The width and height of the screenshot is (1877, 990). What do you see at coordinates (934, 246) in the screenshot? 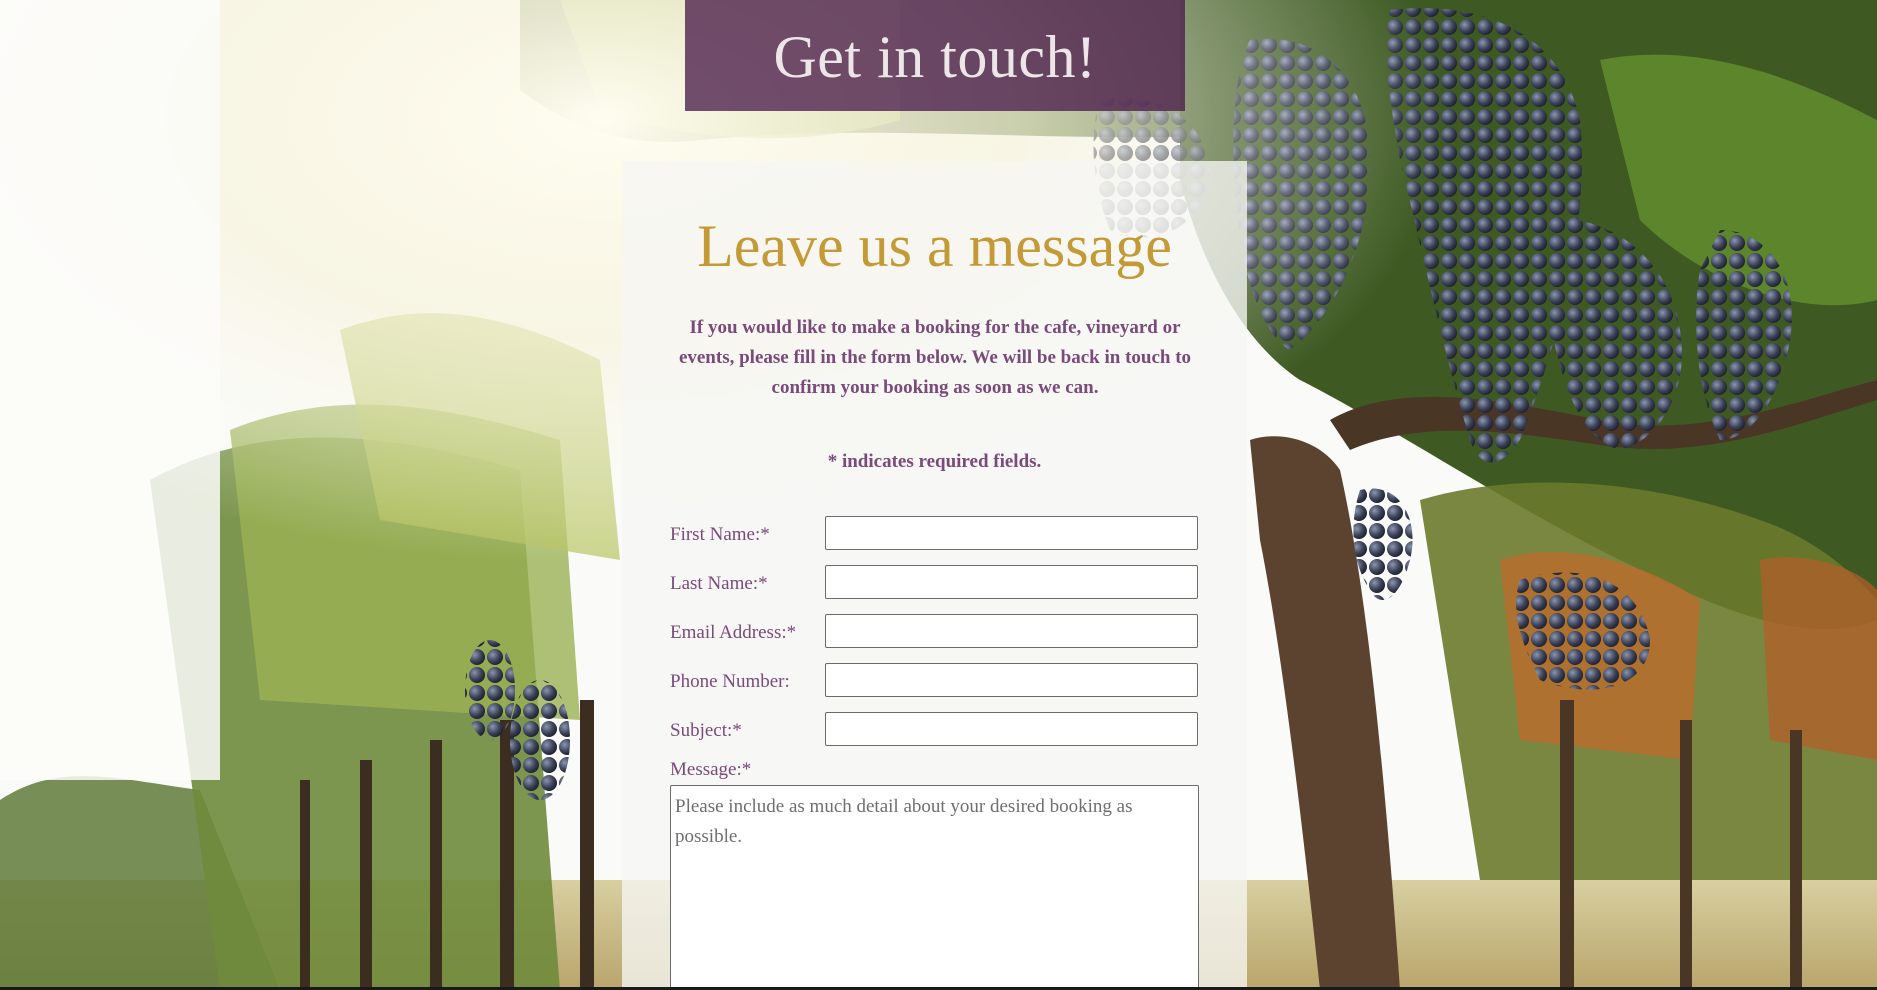
I see `form-title: Leave us a message` at bounding box center [934, 246].